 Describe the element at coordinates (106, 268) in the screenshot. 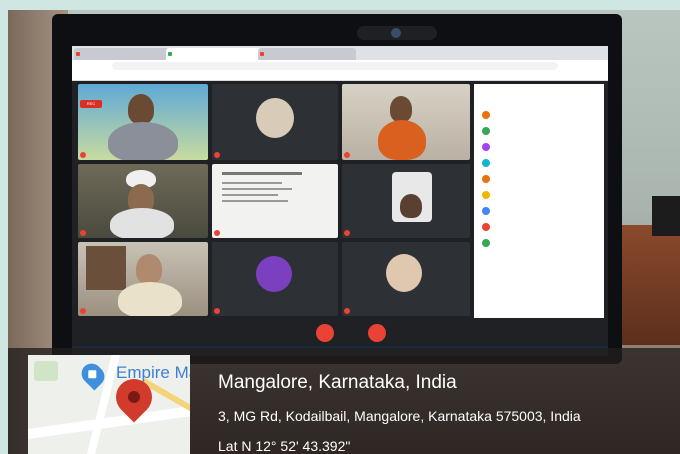

I see `bookshelf` at that location.